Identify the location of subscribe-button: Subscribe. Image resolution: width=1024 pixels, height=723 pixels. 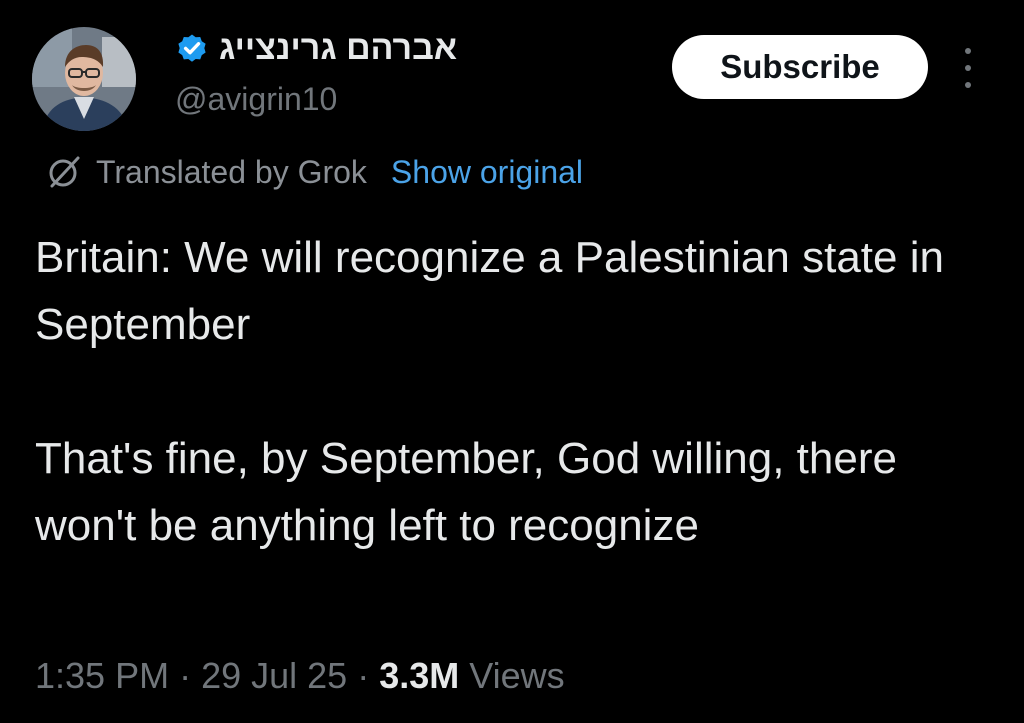
(800, 67).